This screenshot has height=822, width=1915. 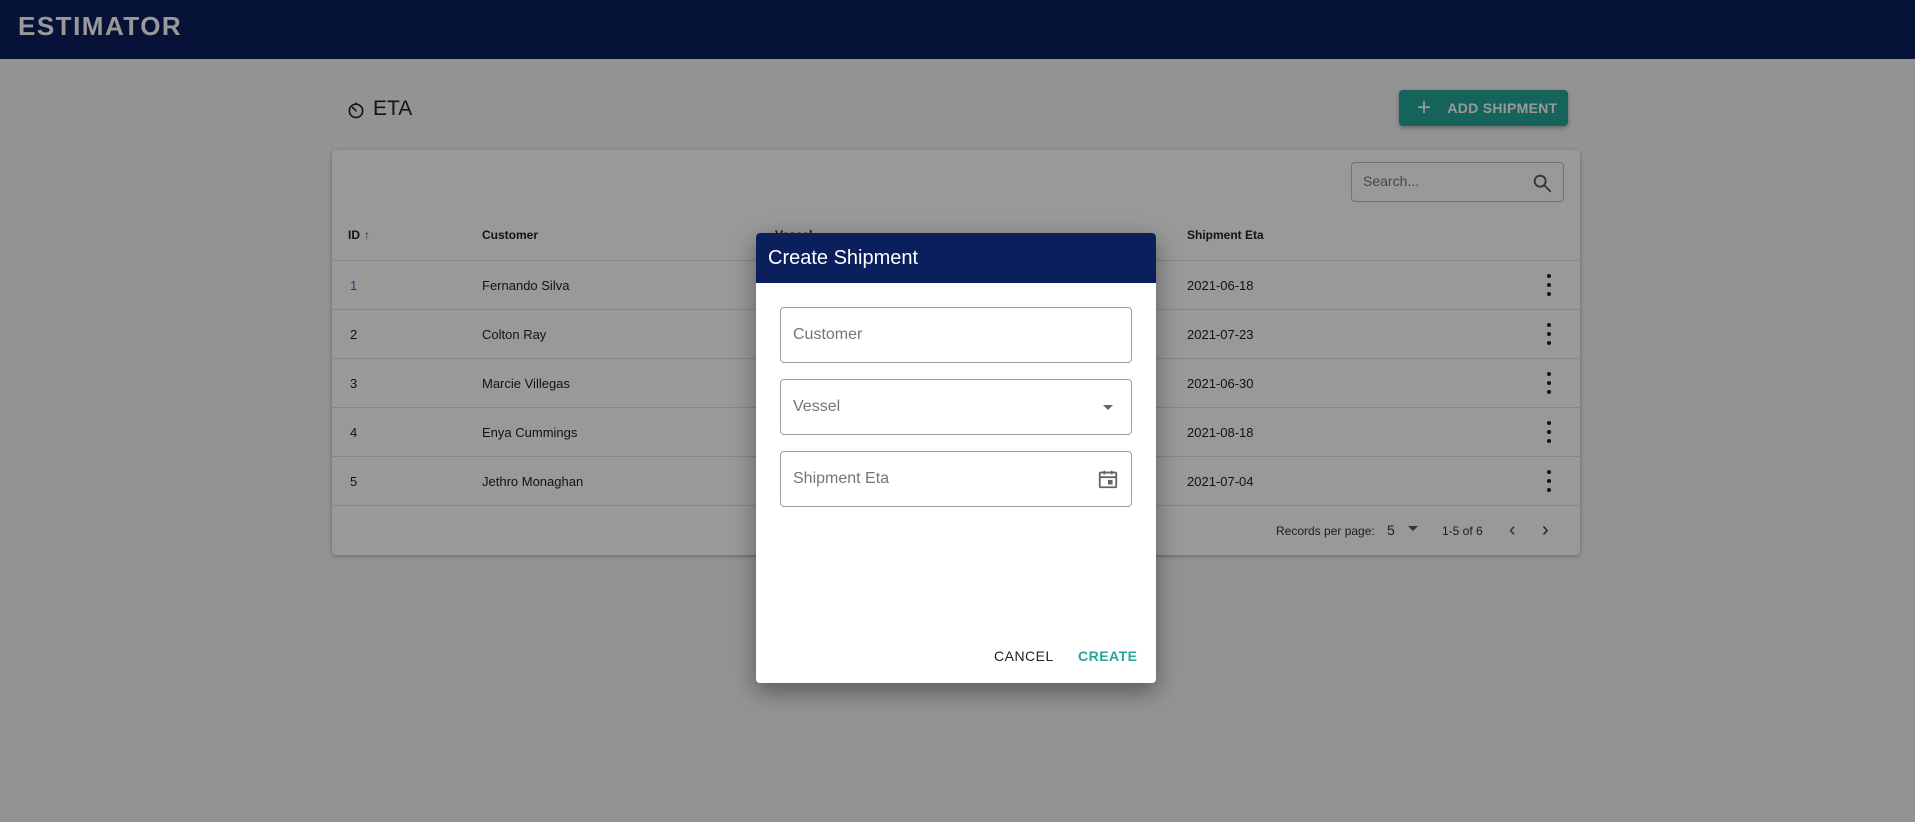 I want to click on customer-field, so click(x=956, y=335).